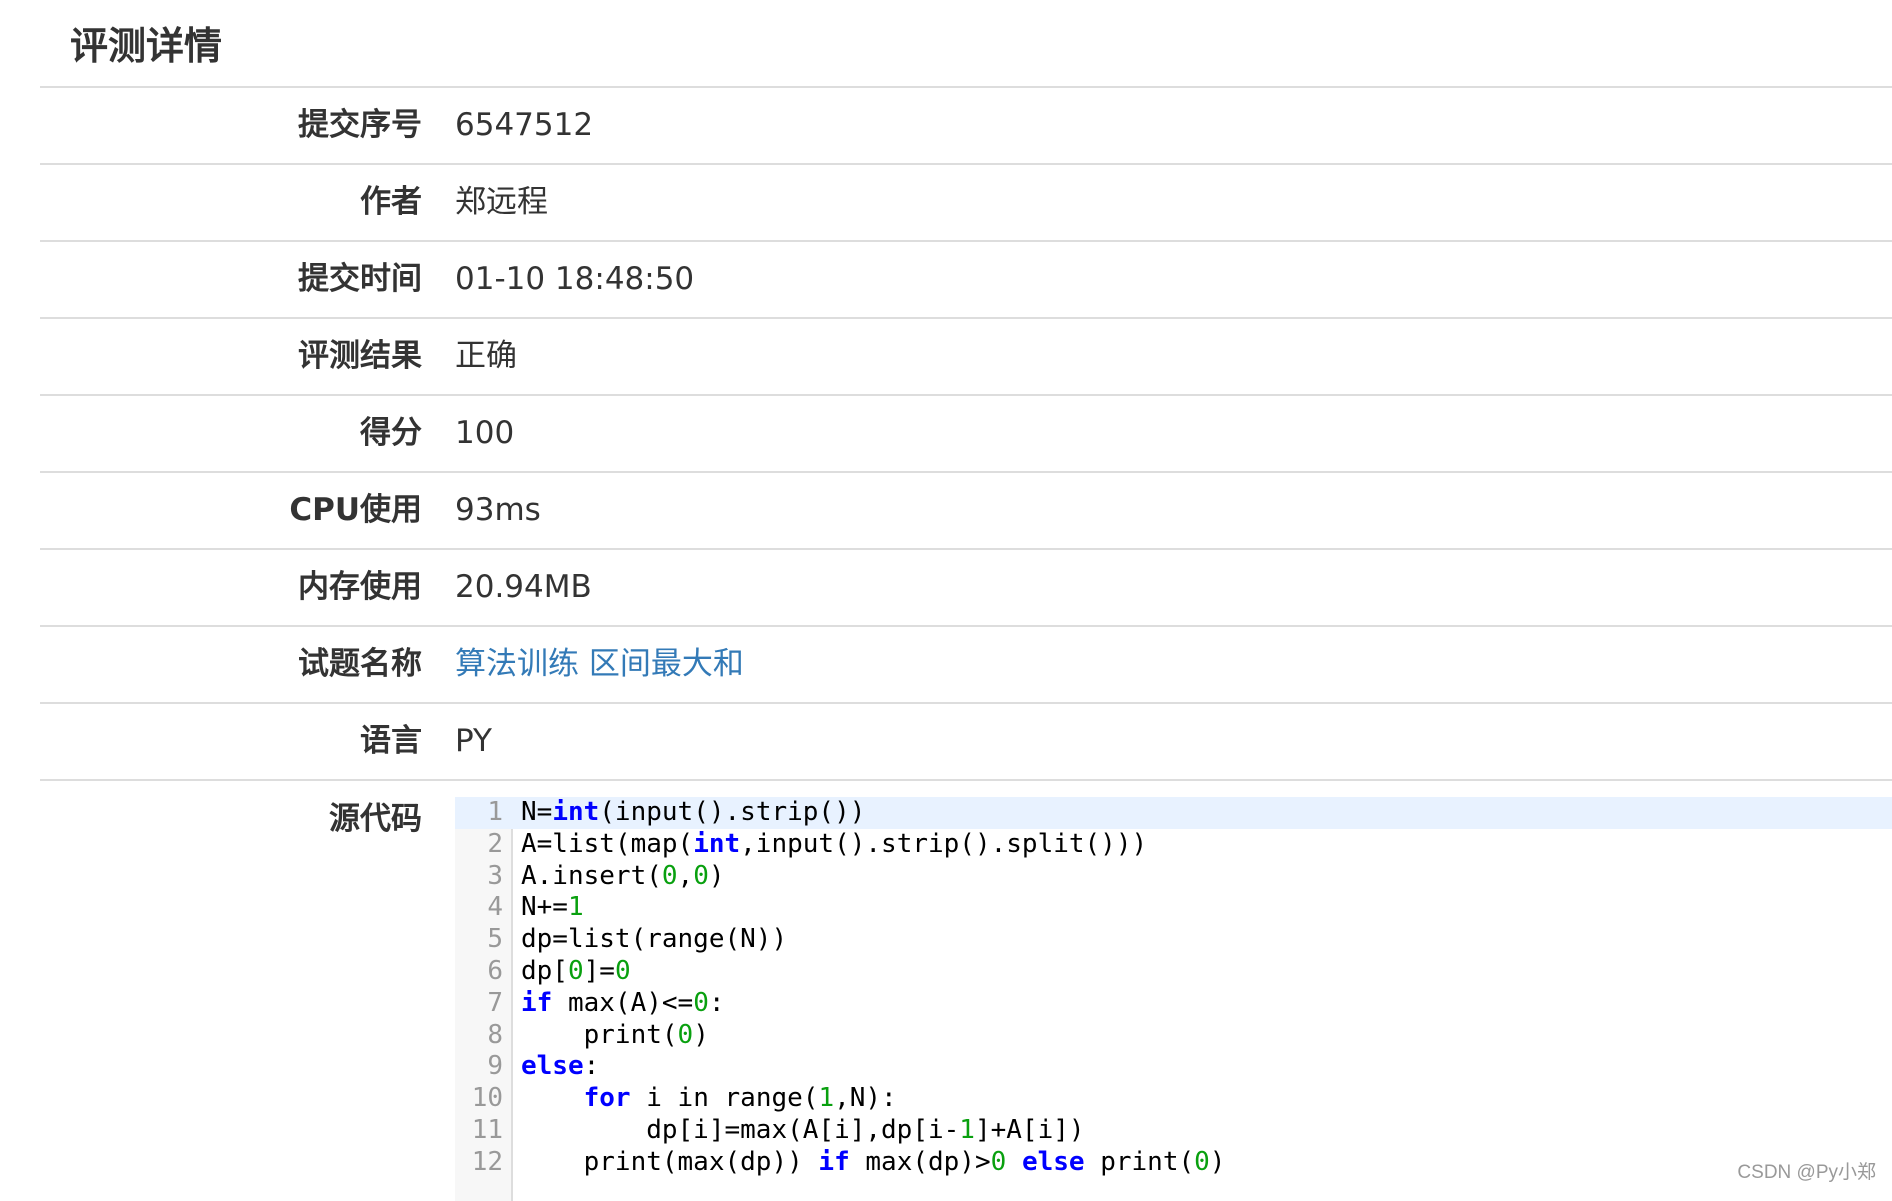  What do you see at coordinates (391, 202) in the screenshot?
I see `author-label: 作者` at bounding box center [391, 202].